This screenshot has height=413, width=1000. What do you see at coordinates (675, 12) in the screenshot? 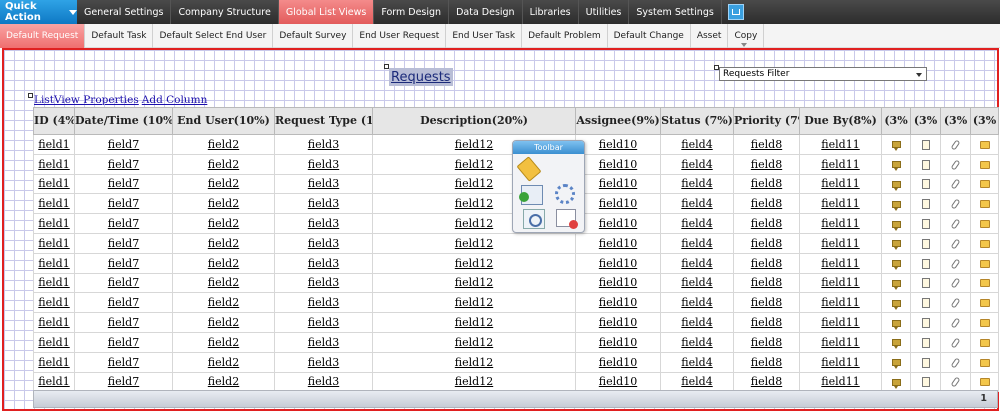
I see `nav-item-system-settings: System Settings` at bounding box center [675, 12].